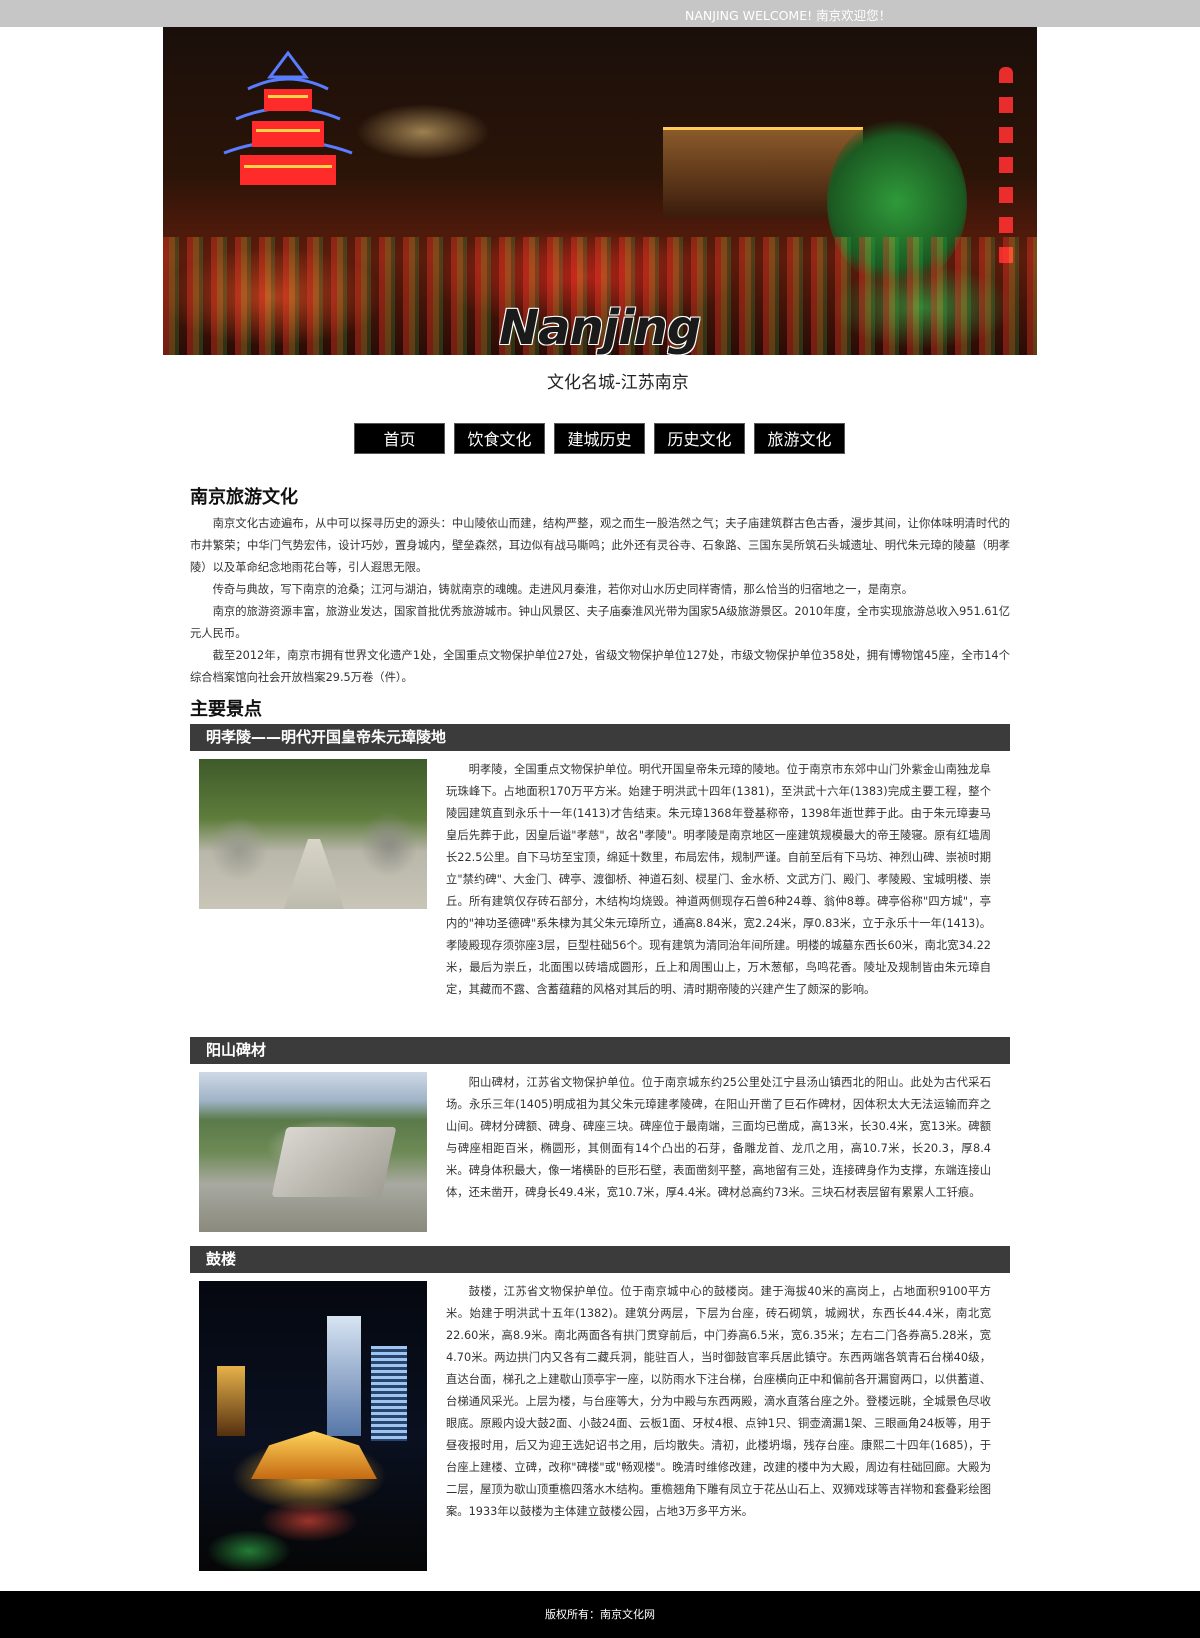  What do you see at coordinates (313, 834) in the screenshot?
I see `ming-xiaoling-photo` at bounding box center [313, 834].